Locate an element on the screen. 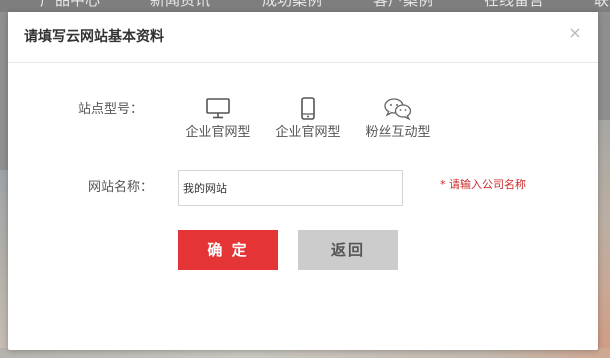 Image resolution: width=610 pixels, height=358 pixels. site-type-option-mobile: 企业官网型 is located at coordinates (308, 119).